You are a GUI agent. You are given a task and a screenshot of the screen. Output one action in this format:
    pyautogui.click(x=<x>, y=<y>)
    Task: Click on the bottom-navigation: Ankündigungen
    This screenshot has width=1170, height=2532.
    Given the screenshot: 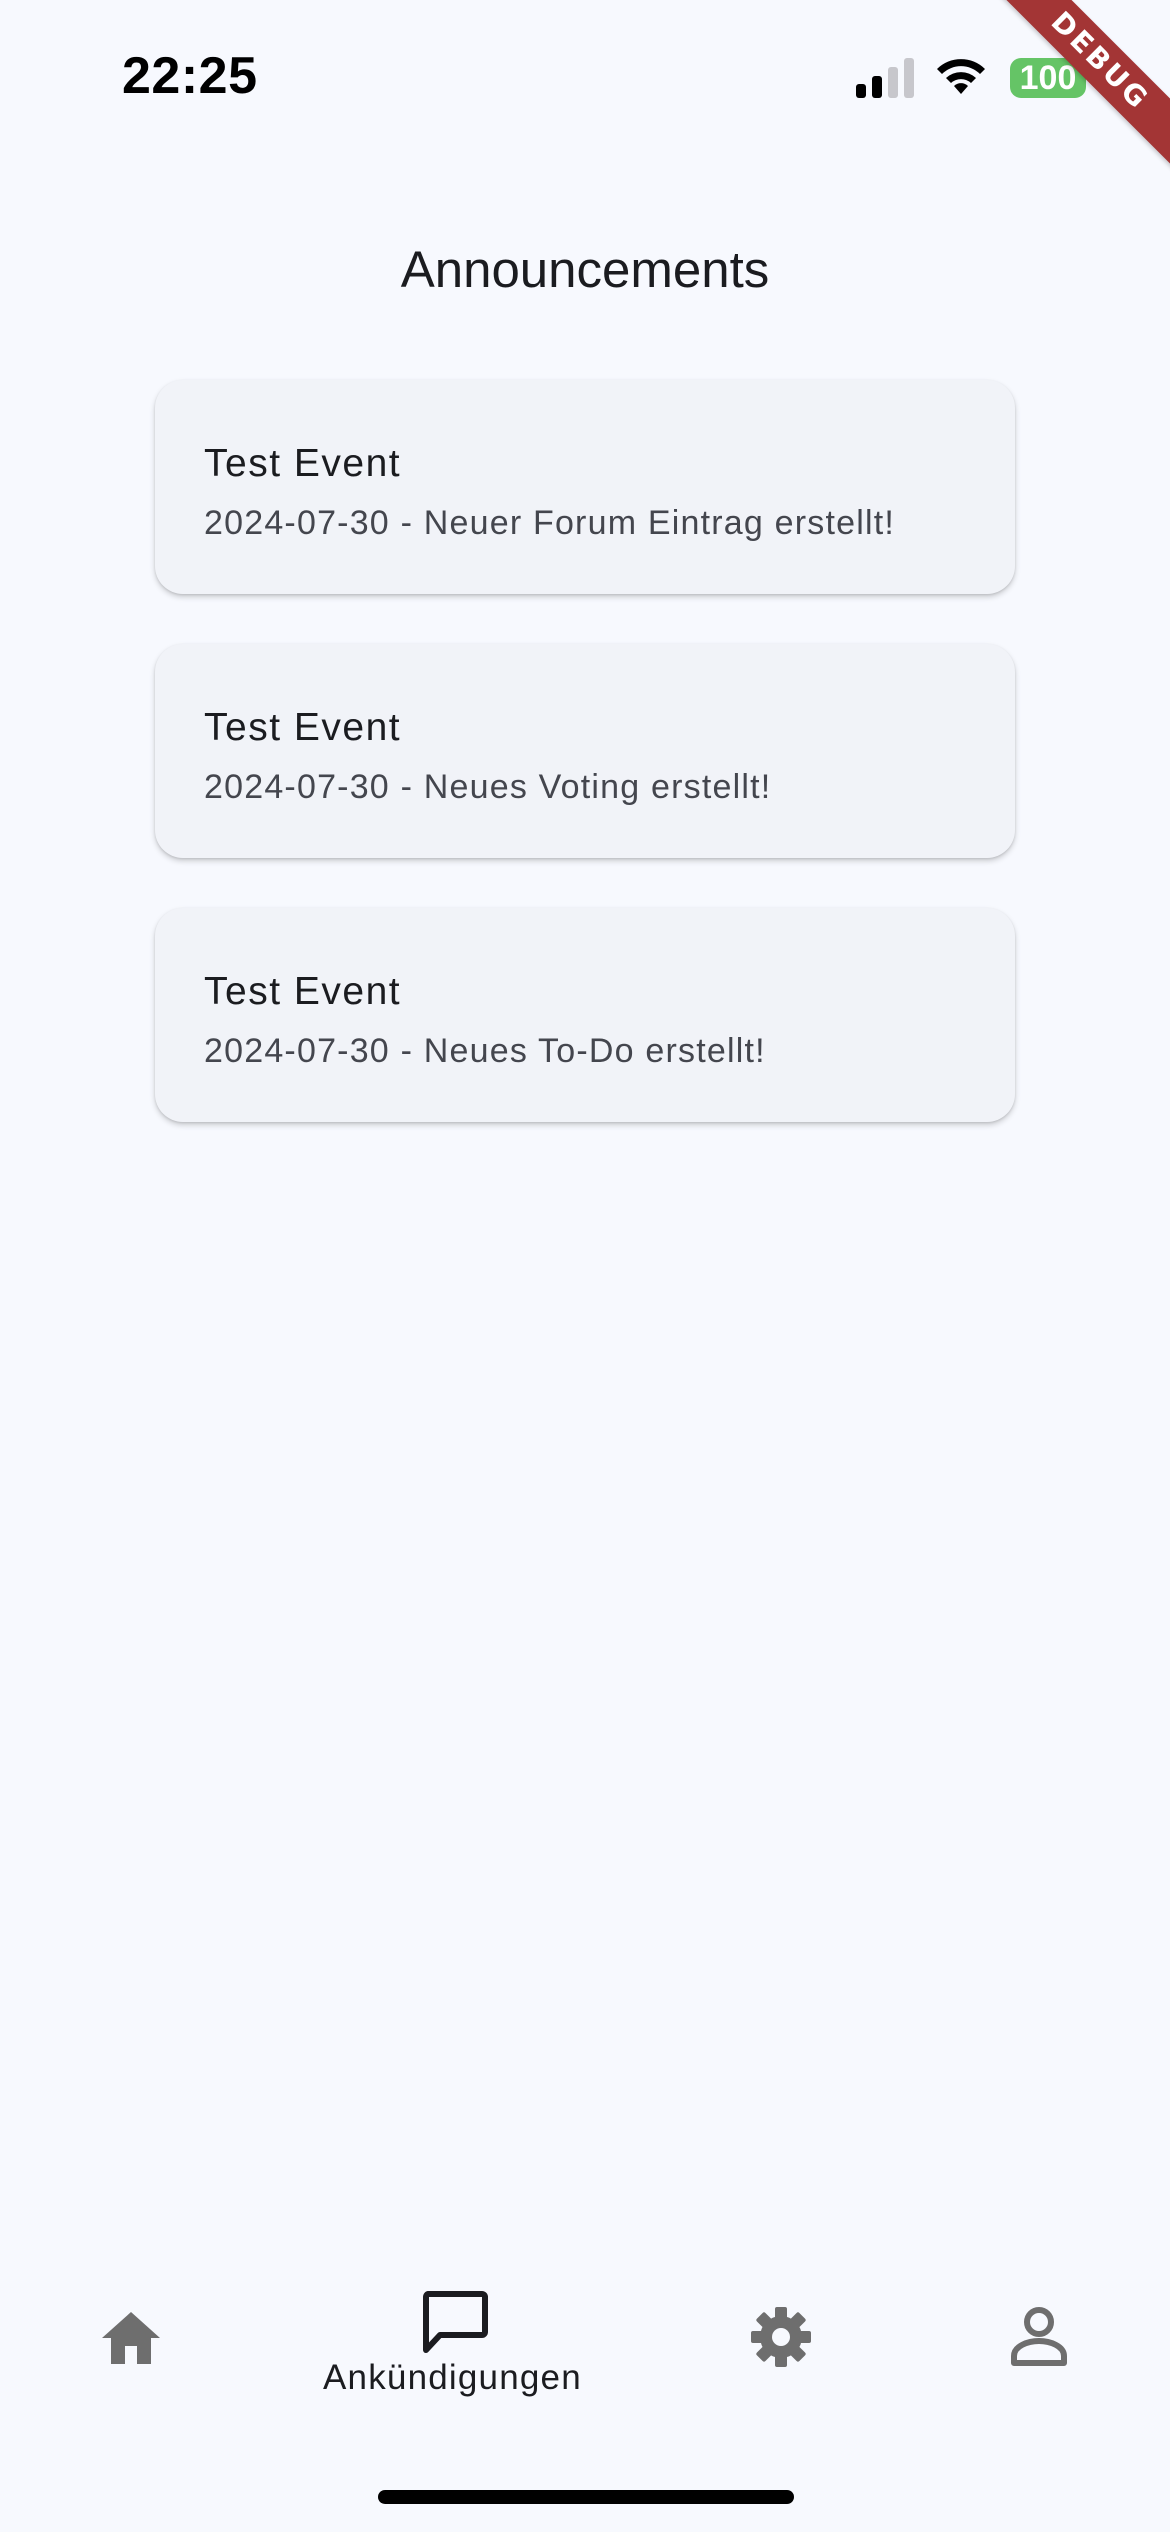 What is the action you would take?
    pyautogui.click(x=585, y=2350)
    